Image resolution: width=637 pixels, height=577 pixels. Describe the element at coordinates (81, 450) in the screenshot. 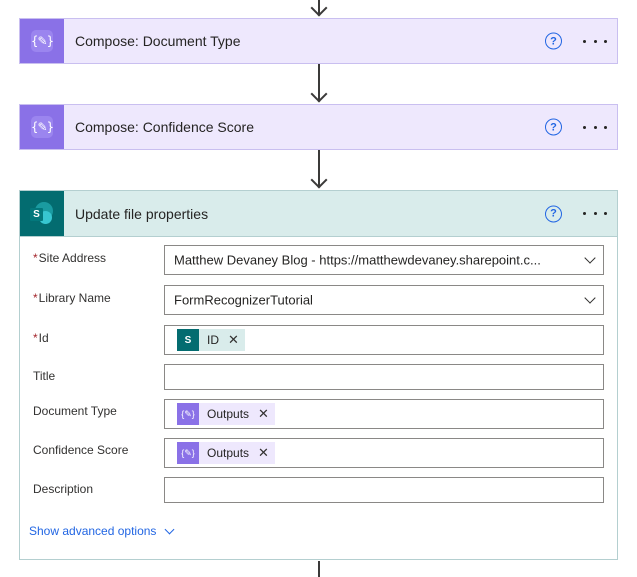

I see `confidence-score-label: Confidence Score` at that location.